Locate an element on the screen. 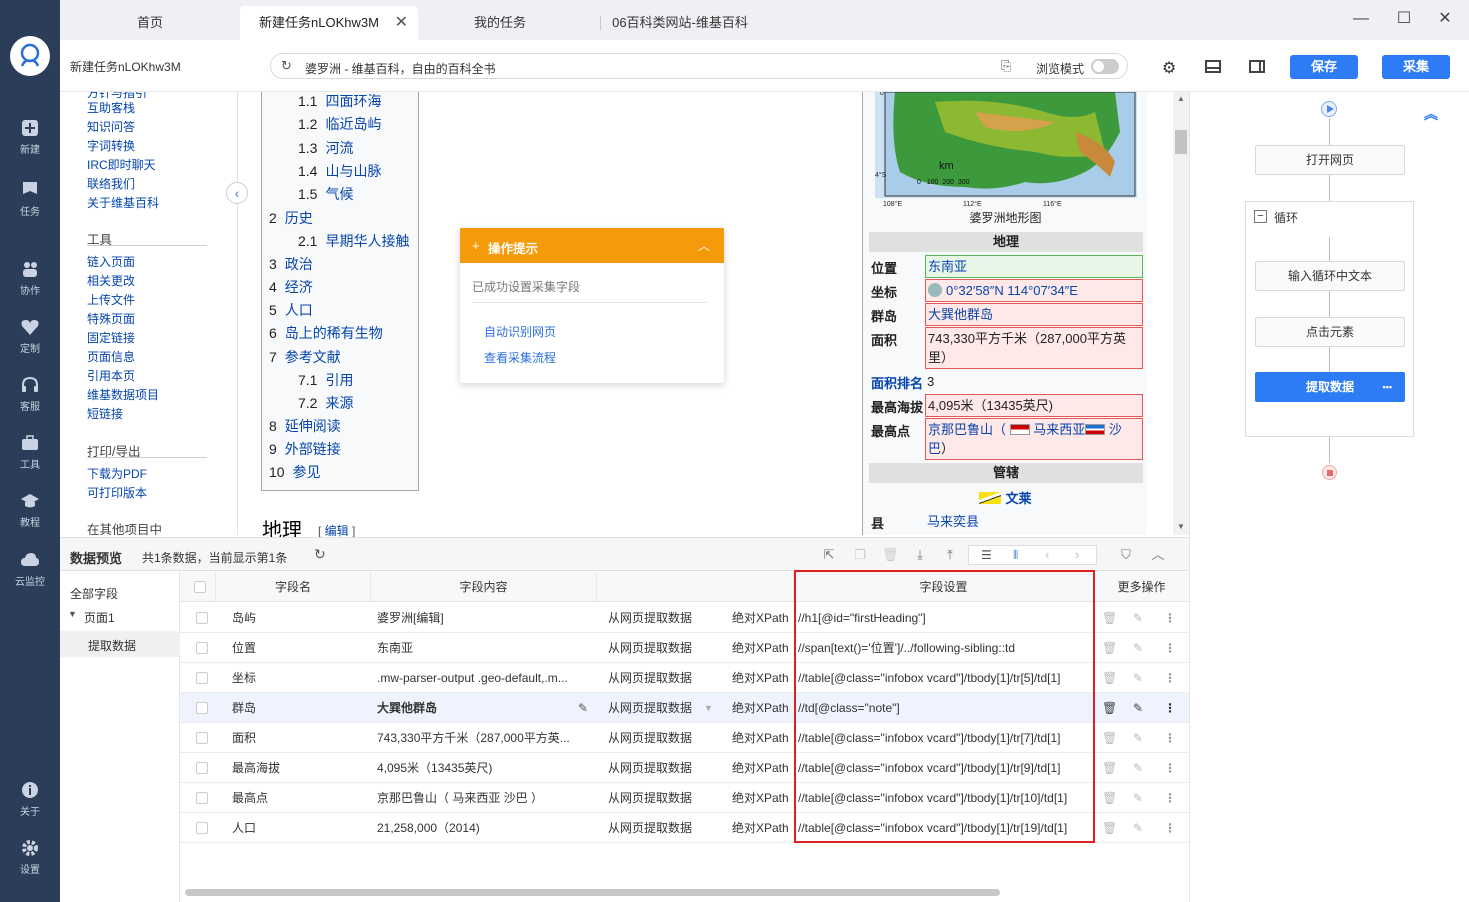  filter-icon: ⛉ is located at coordinates (1126, 555).